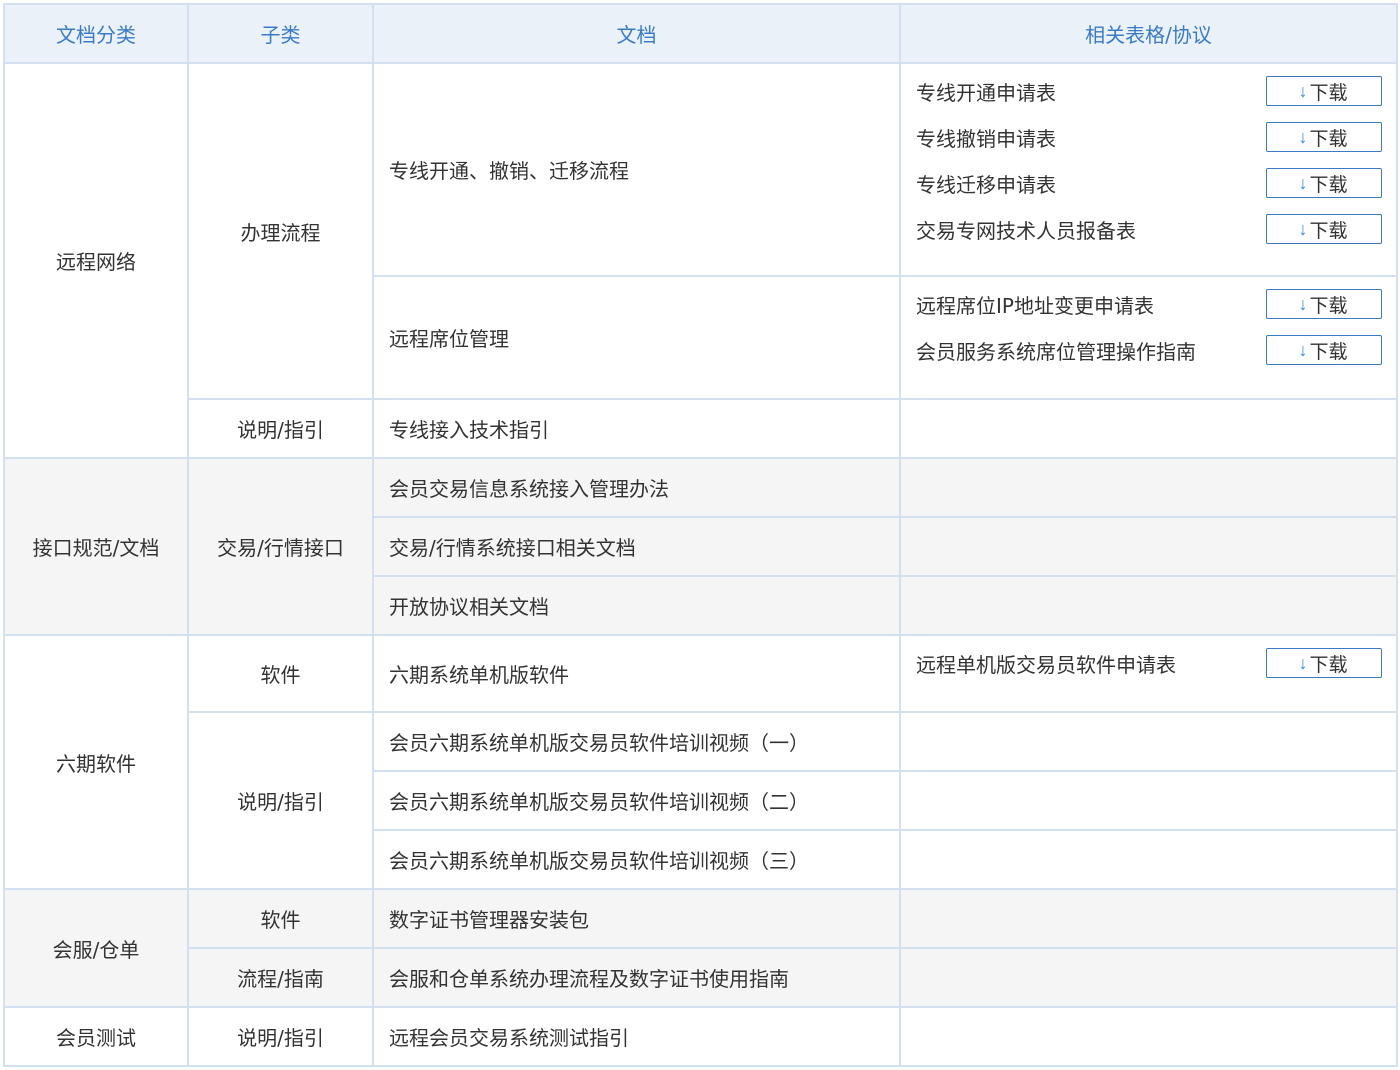 This screenshot has width=1400, height=1070. I want to click on document-link: 交易/行情系统接口相关文档, so click(636, 546).